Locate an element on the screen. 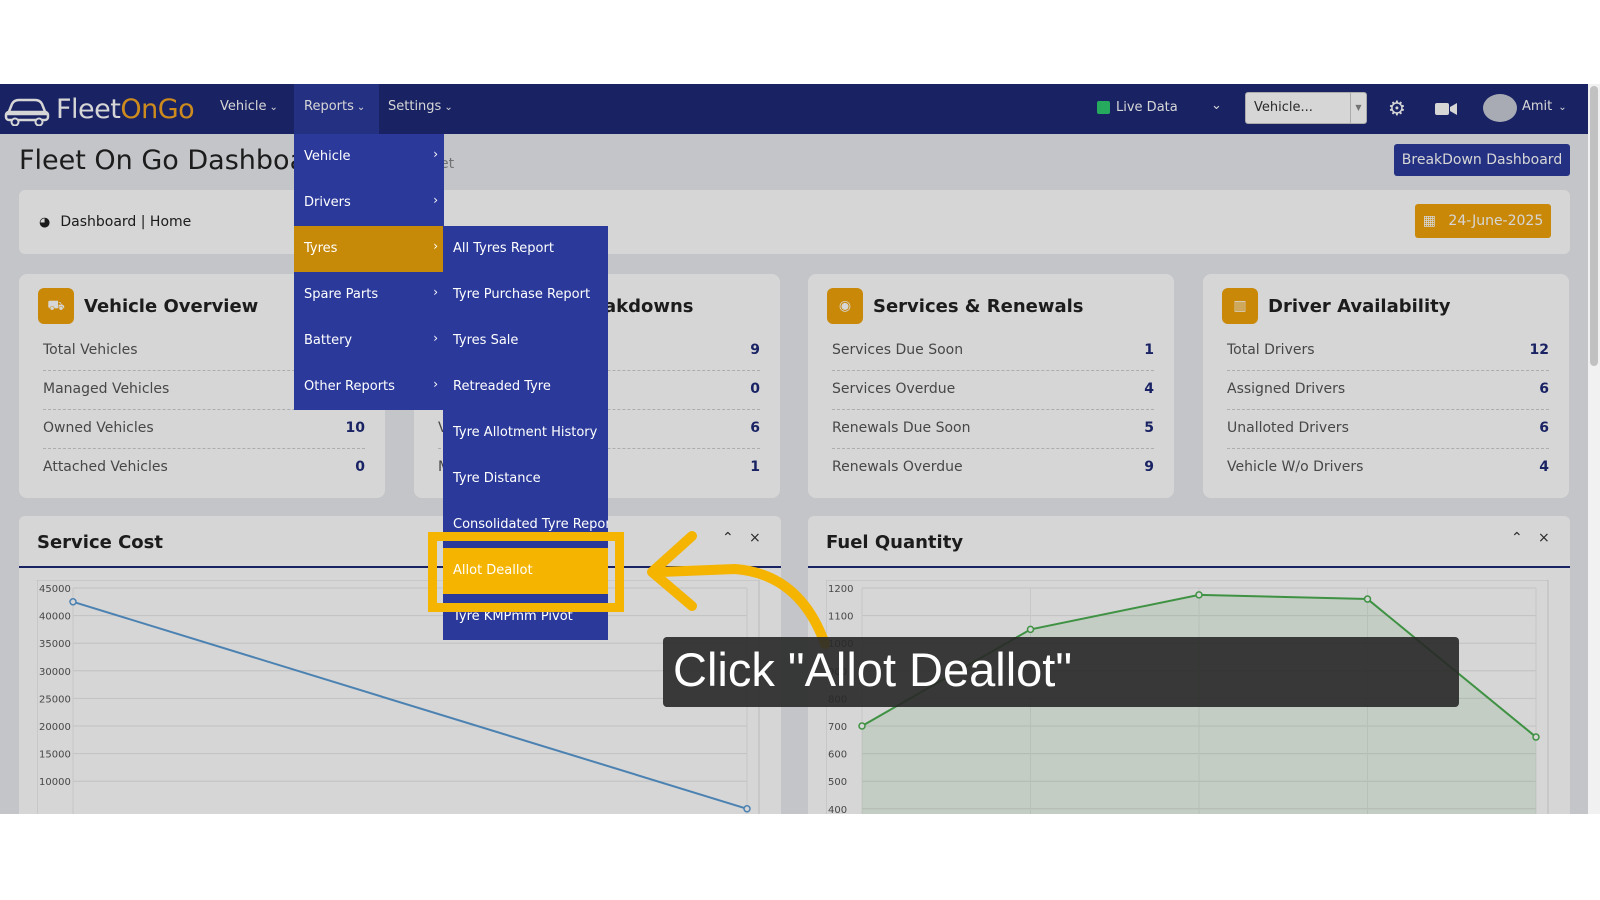 The width and height of the screenshot is (1600, 900). tyres-menu-item-tyre-purchase-report: Tyre Purchase Report is located at coordinates (525, 295).